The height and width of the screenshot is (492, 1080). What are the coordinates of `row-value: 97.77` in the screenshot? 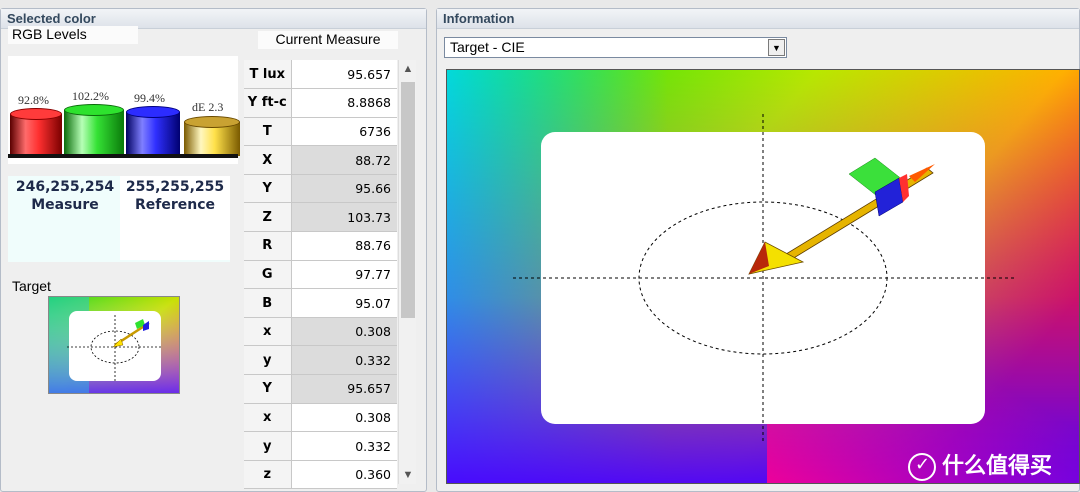 It's located at (344, 275).